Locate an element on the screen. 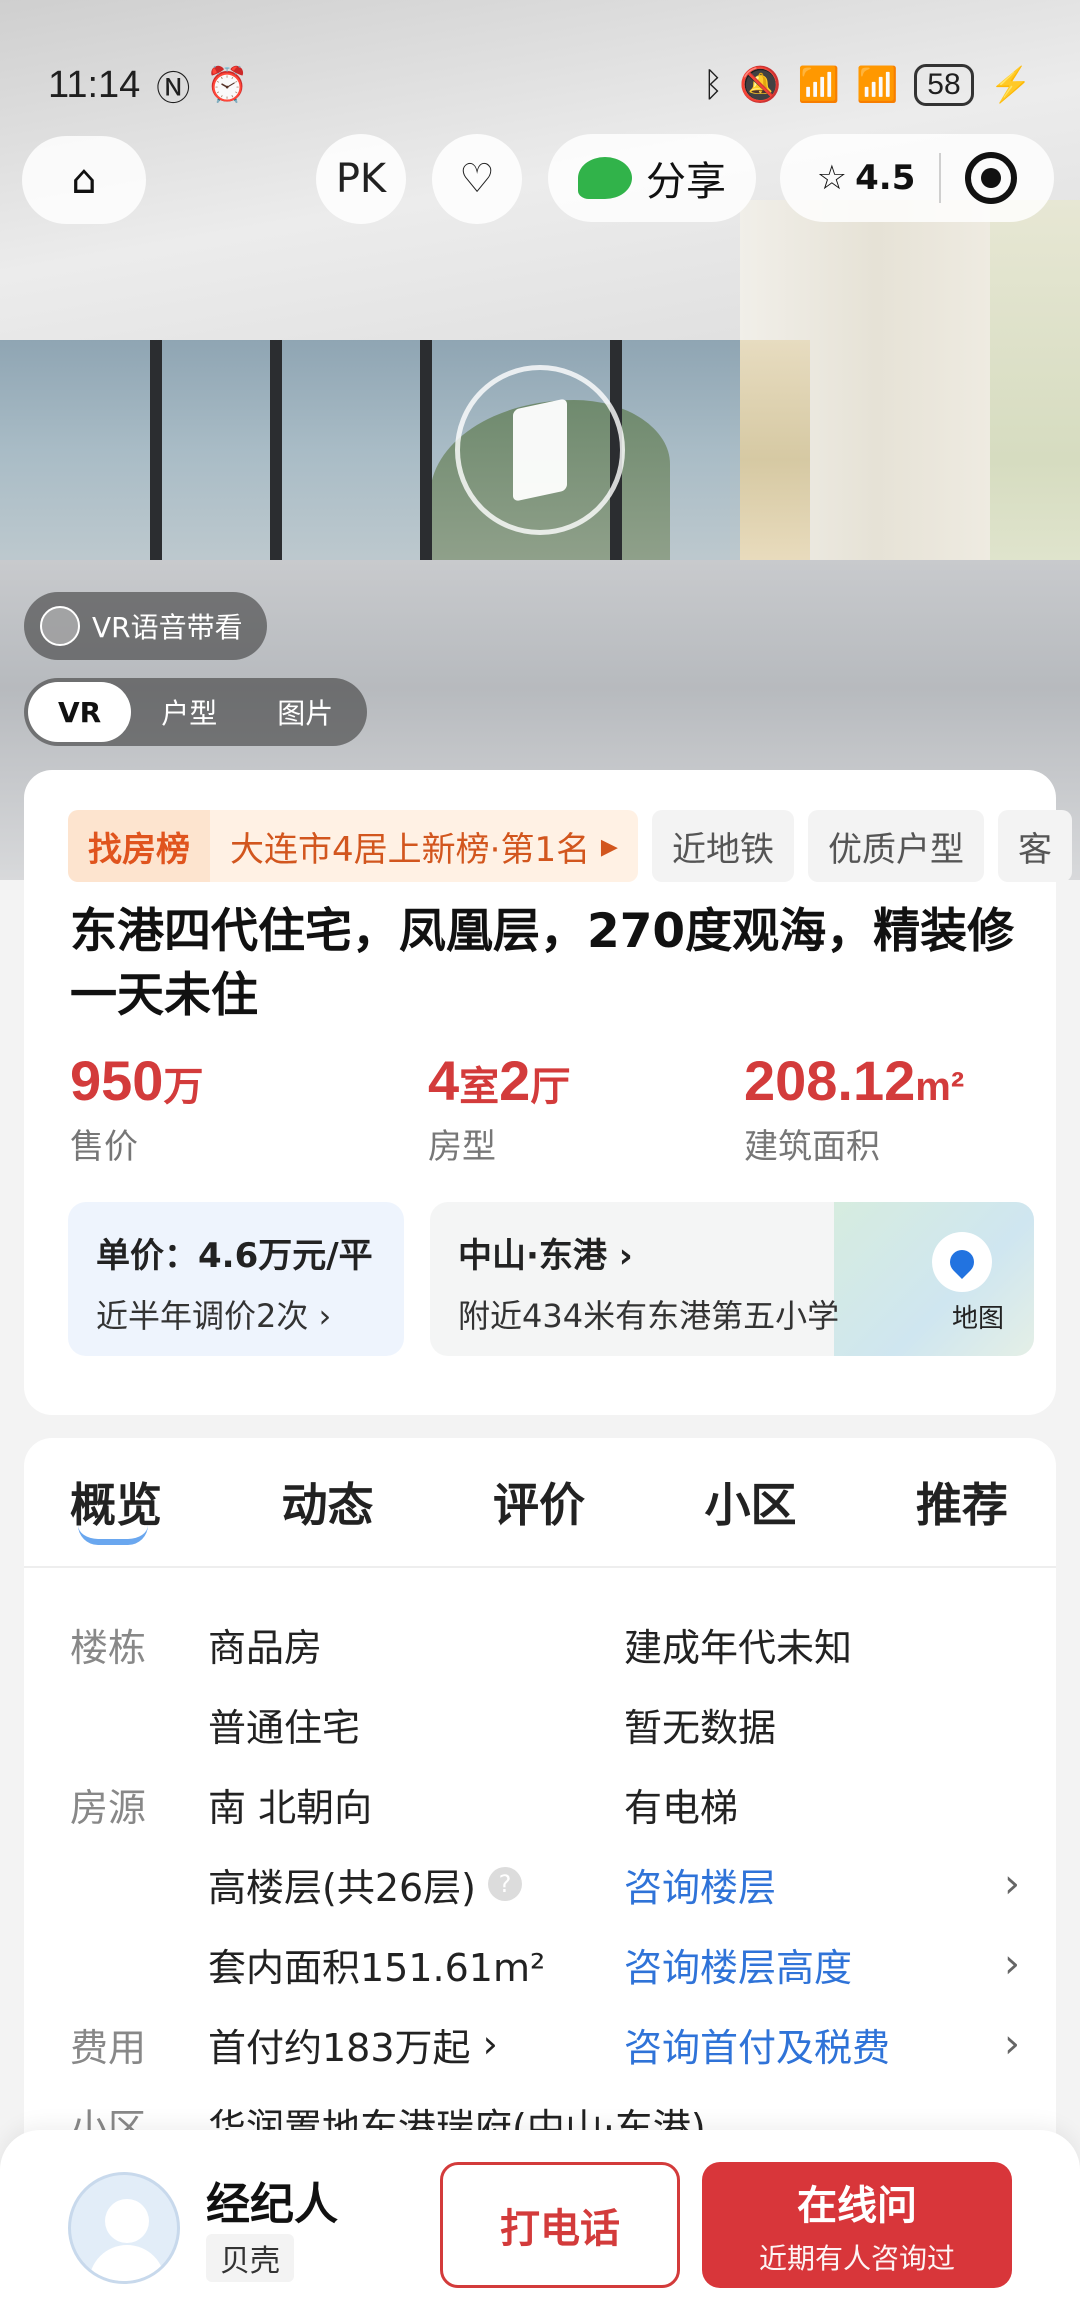 This screenshot has height=2324, width=1080. area-label: 建筑面积 is located at coordinates (812, 1147).